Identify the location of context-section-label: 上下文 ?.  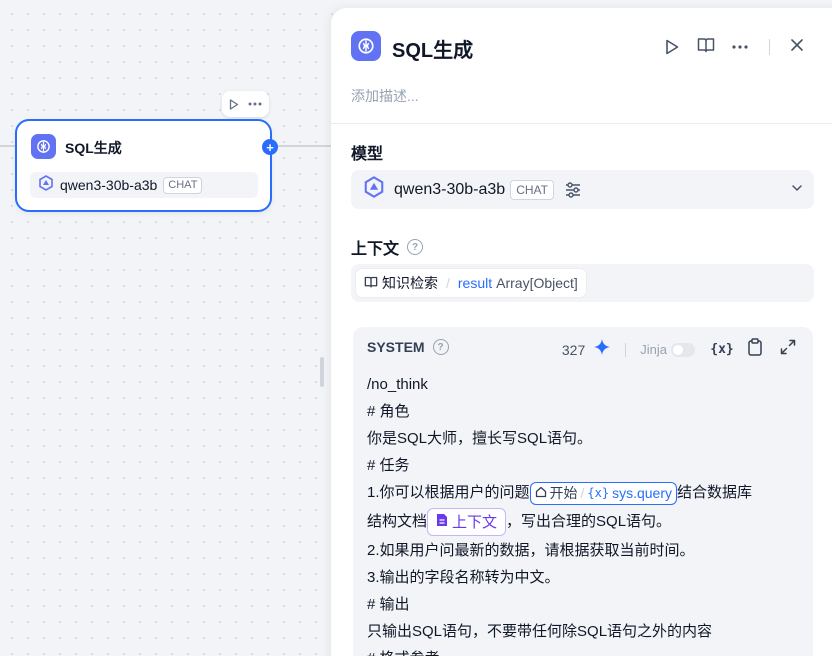
(387, 247).